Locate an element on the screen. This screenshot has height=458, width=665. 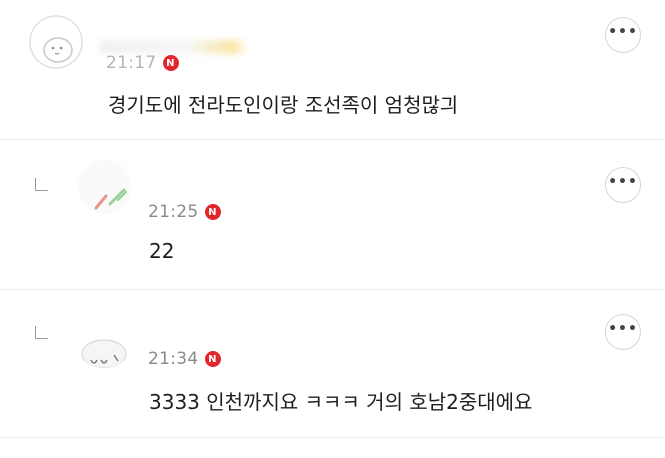
comment-meta: 21:17 N is located at coordinates (142, 63).